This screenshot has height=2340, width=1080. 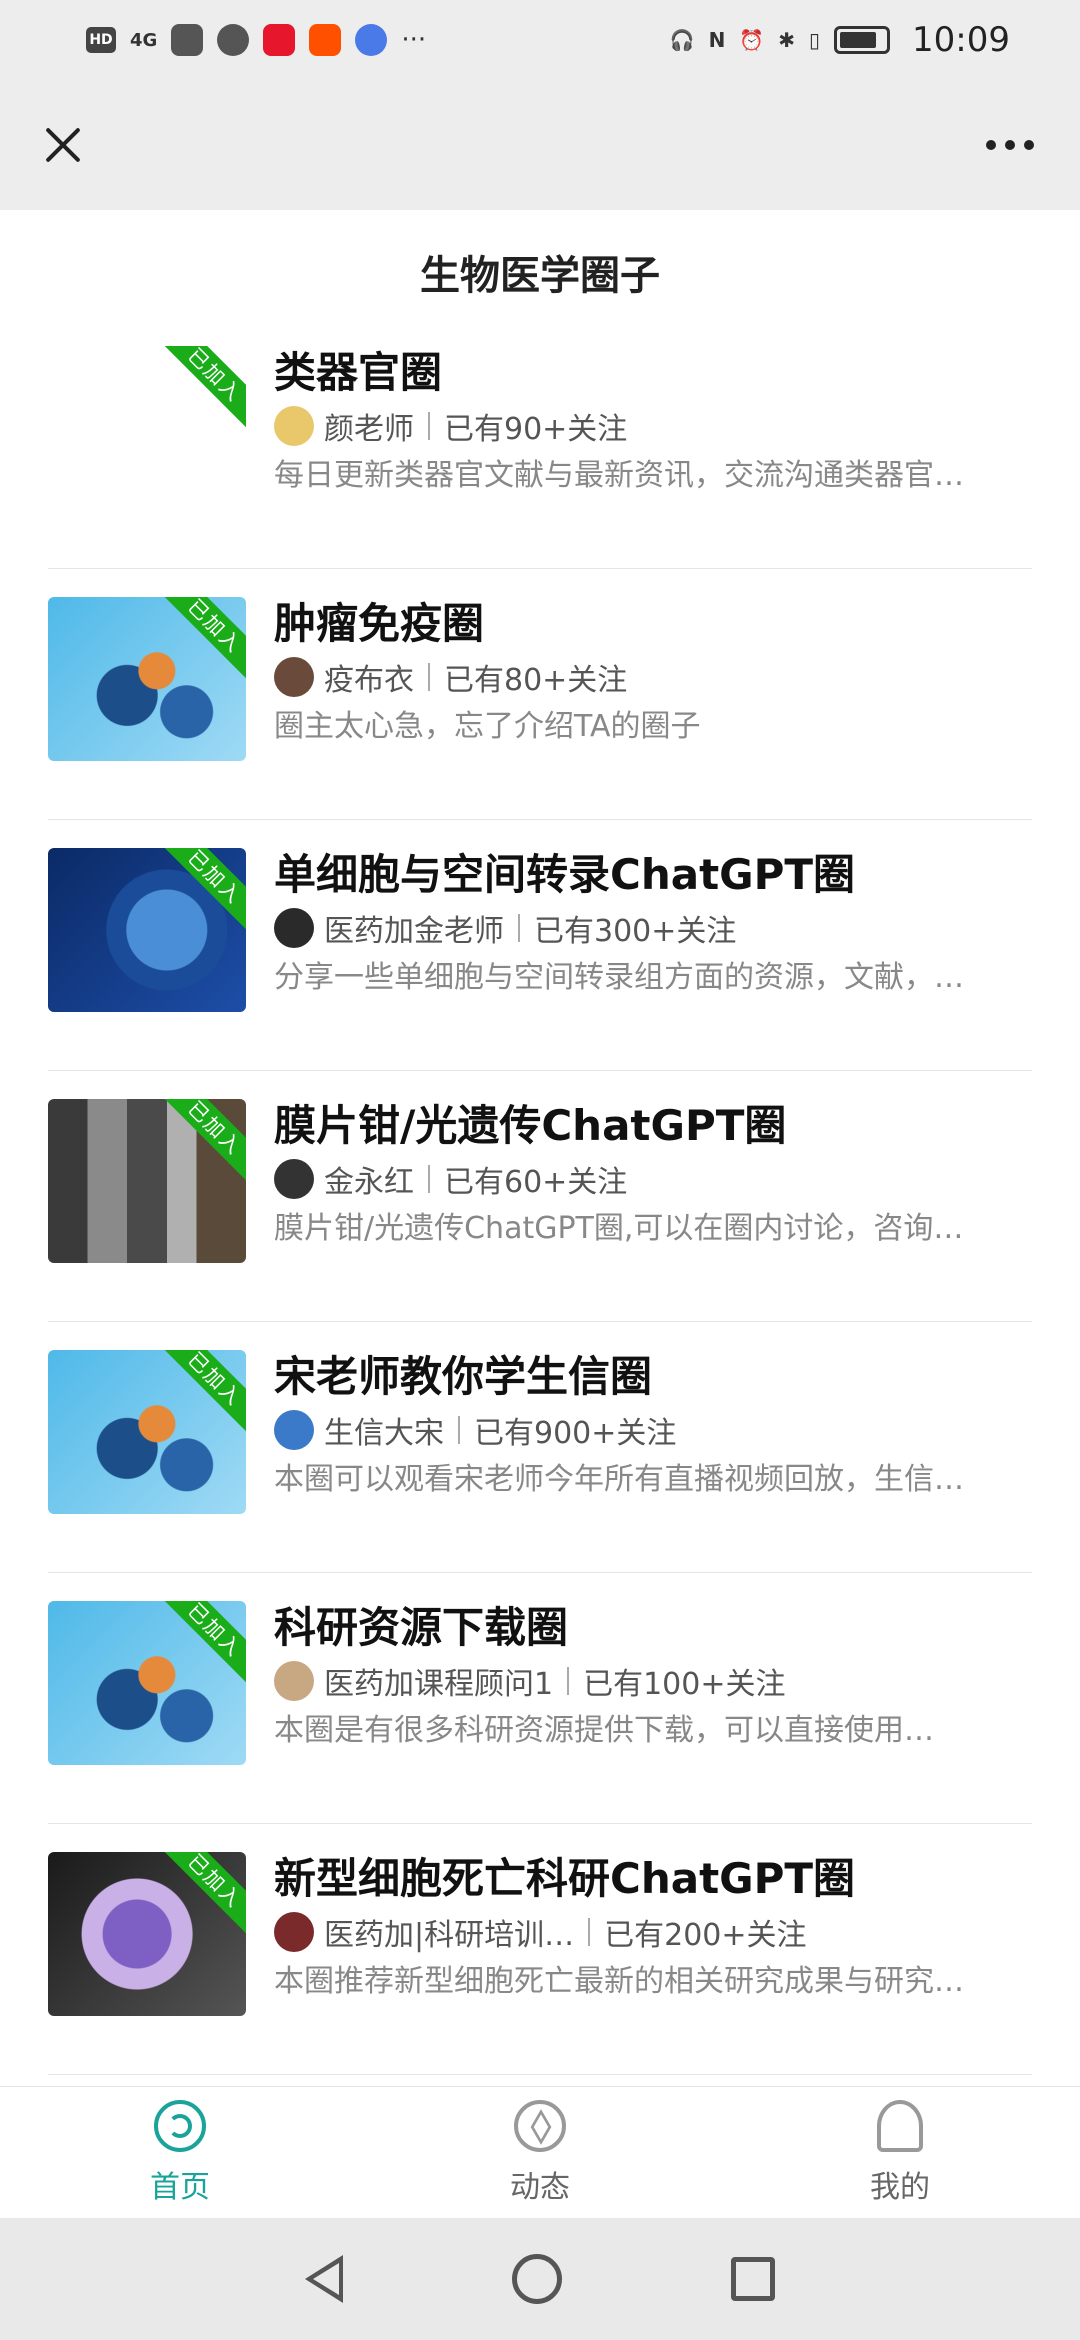 What do you see at coordinates (439, 1684) in the screenshot?
I see `owner-name: 医药加课程顾问1` at bounding box center [439, 1684].